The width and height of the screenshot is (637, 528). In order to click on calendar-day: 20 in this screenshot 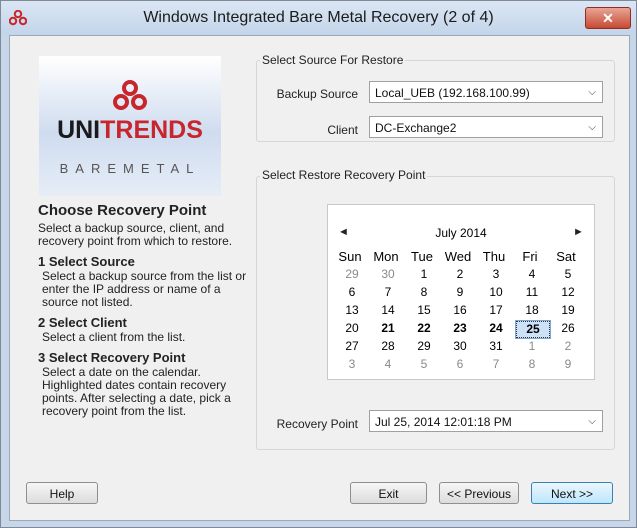, I will do `click(352, 328)`.